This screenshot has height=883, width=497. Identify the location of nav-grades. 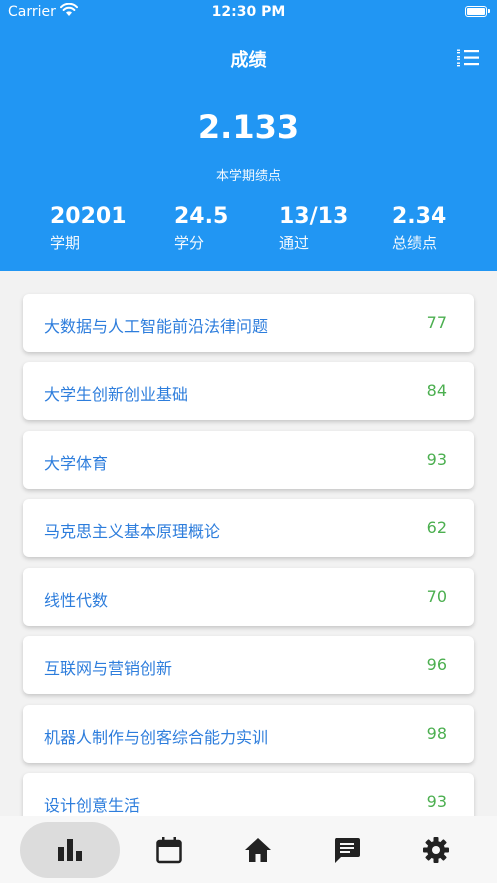
(70, 850).